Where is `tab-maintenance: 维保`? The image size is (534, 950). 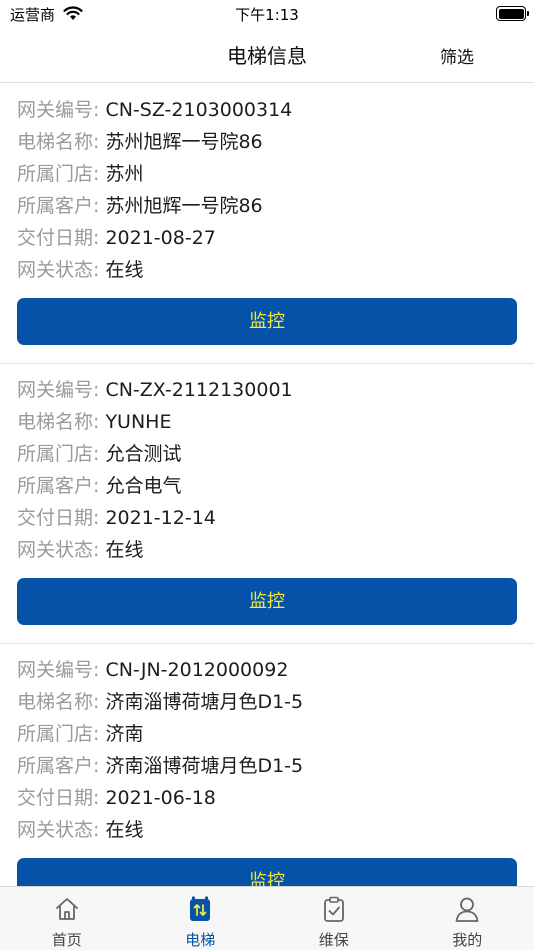 tab-maintenance: 维保 is located at coordinates (334, 918).